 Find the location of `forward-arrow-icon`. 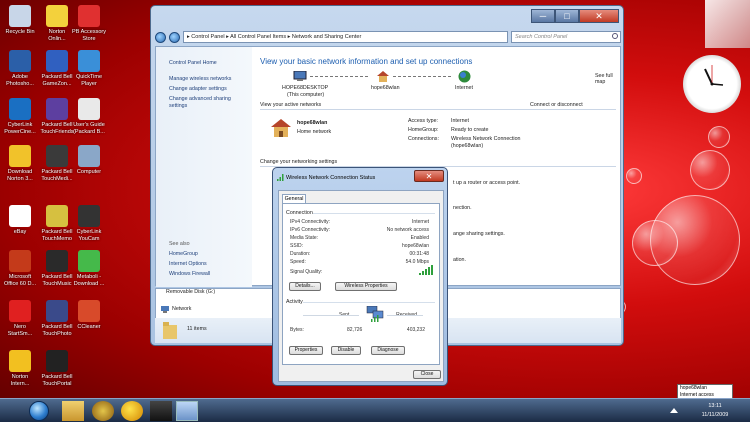

forward-arrow-icon is located at coordinates (174, 37).